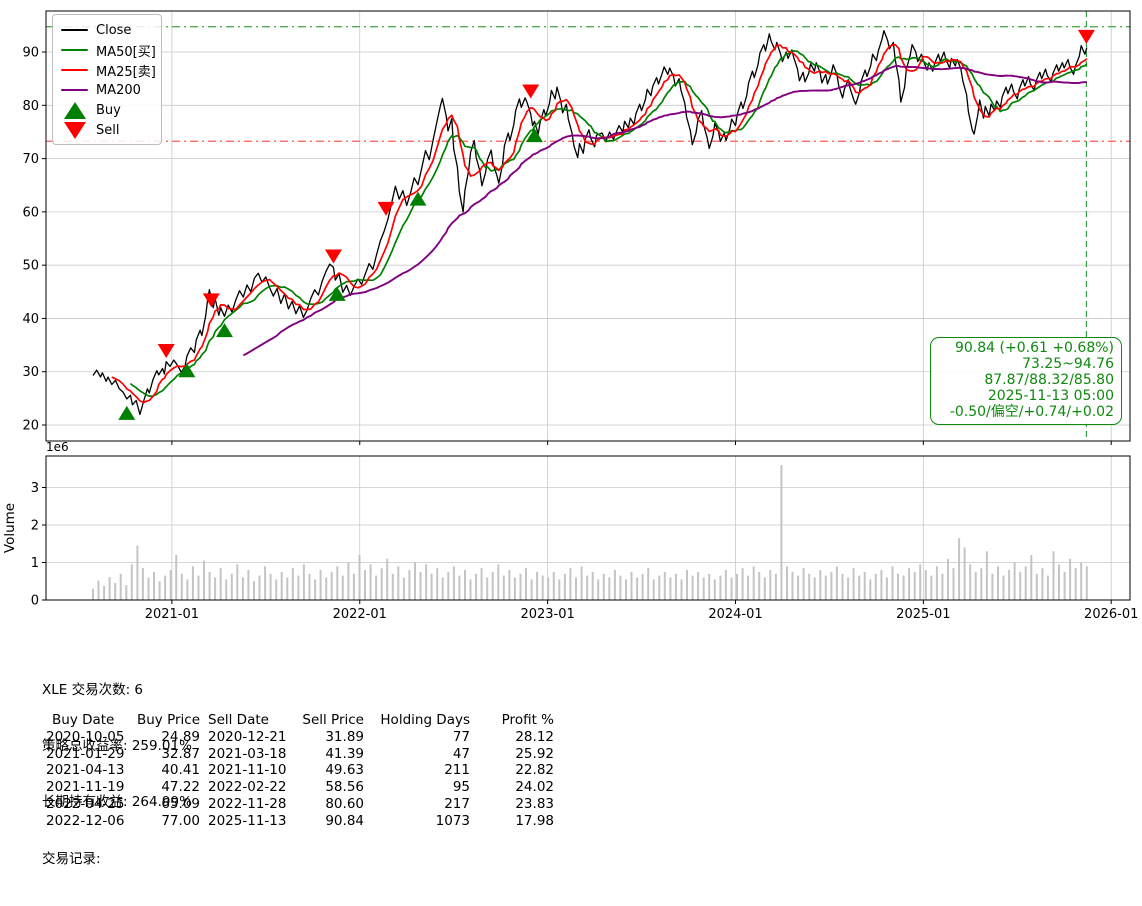 The image size is (1142, 906). I want to click on volume-tick-label: 1, so click(35, 563).